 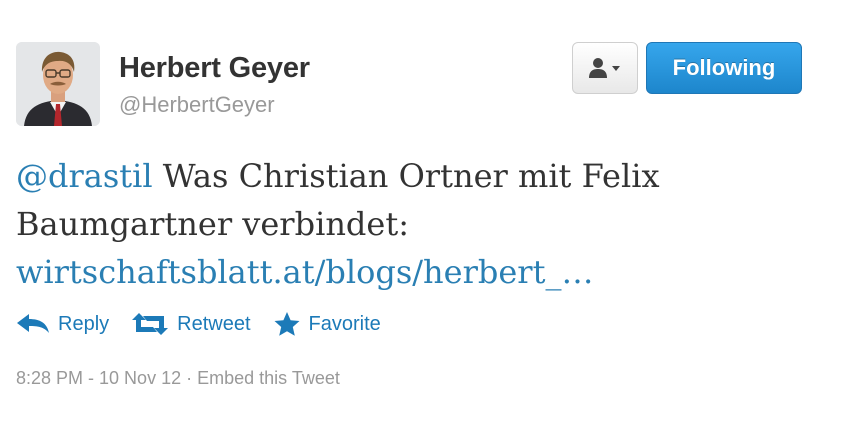 I want to click on tweet-meta: 8:28 PM - 10 Nov 12 · Embed this Tweet, so click(x=178, y=378).